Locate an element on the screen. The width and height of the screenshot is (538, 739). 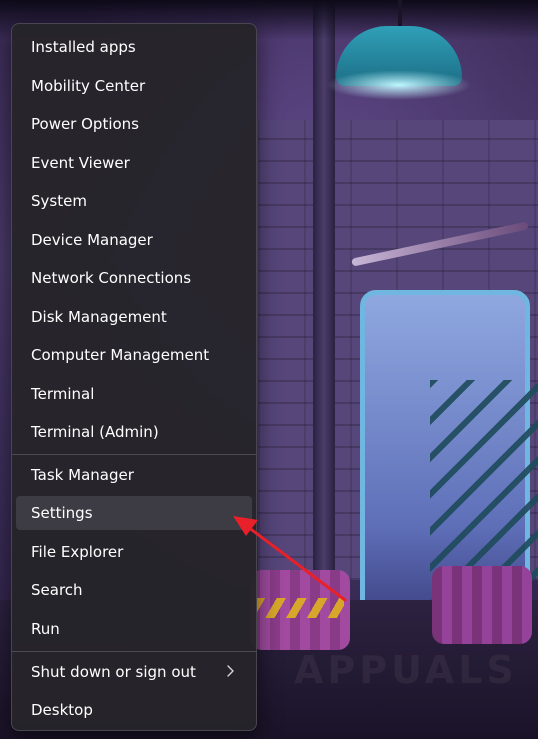
menu-item-mobility-center: Mobility Center is located at coordinates (134, 86).